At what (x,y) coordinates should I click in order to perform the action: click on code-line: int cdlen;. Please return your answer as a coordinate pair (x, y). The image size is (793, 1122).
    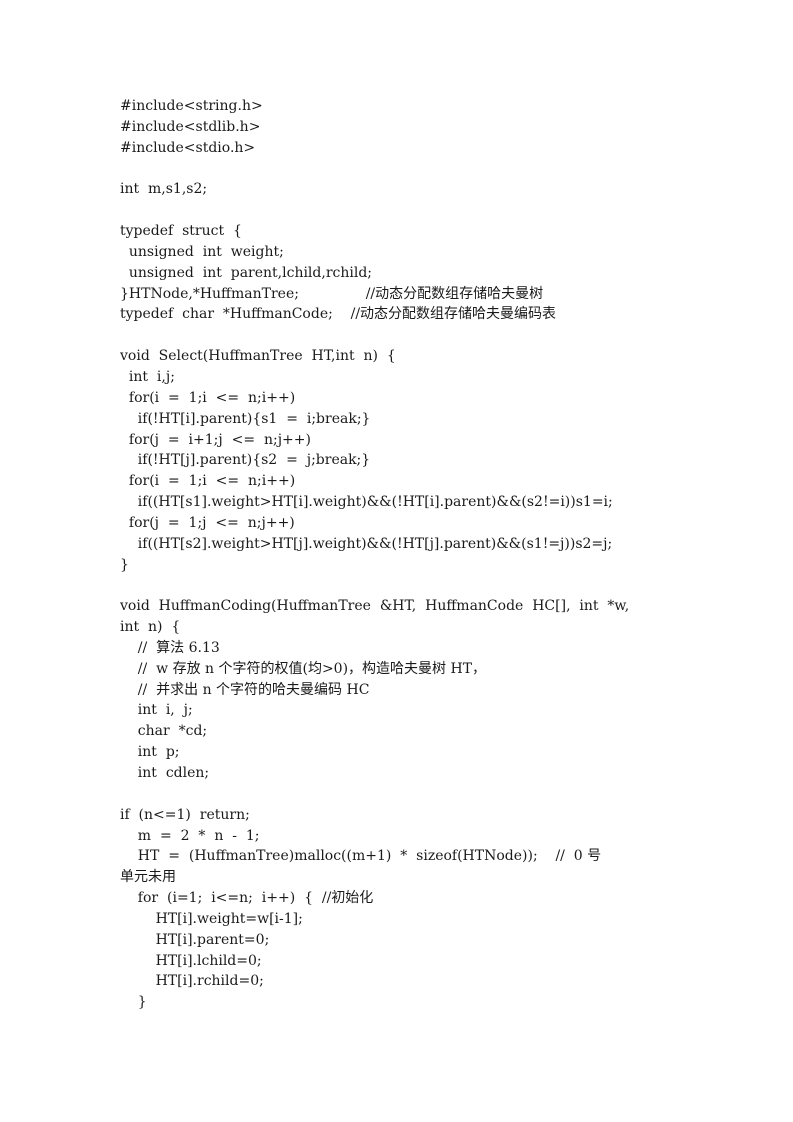
    Looking at the image, I should click on (165, 773).